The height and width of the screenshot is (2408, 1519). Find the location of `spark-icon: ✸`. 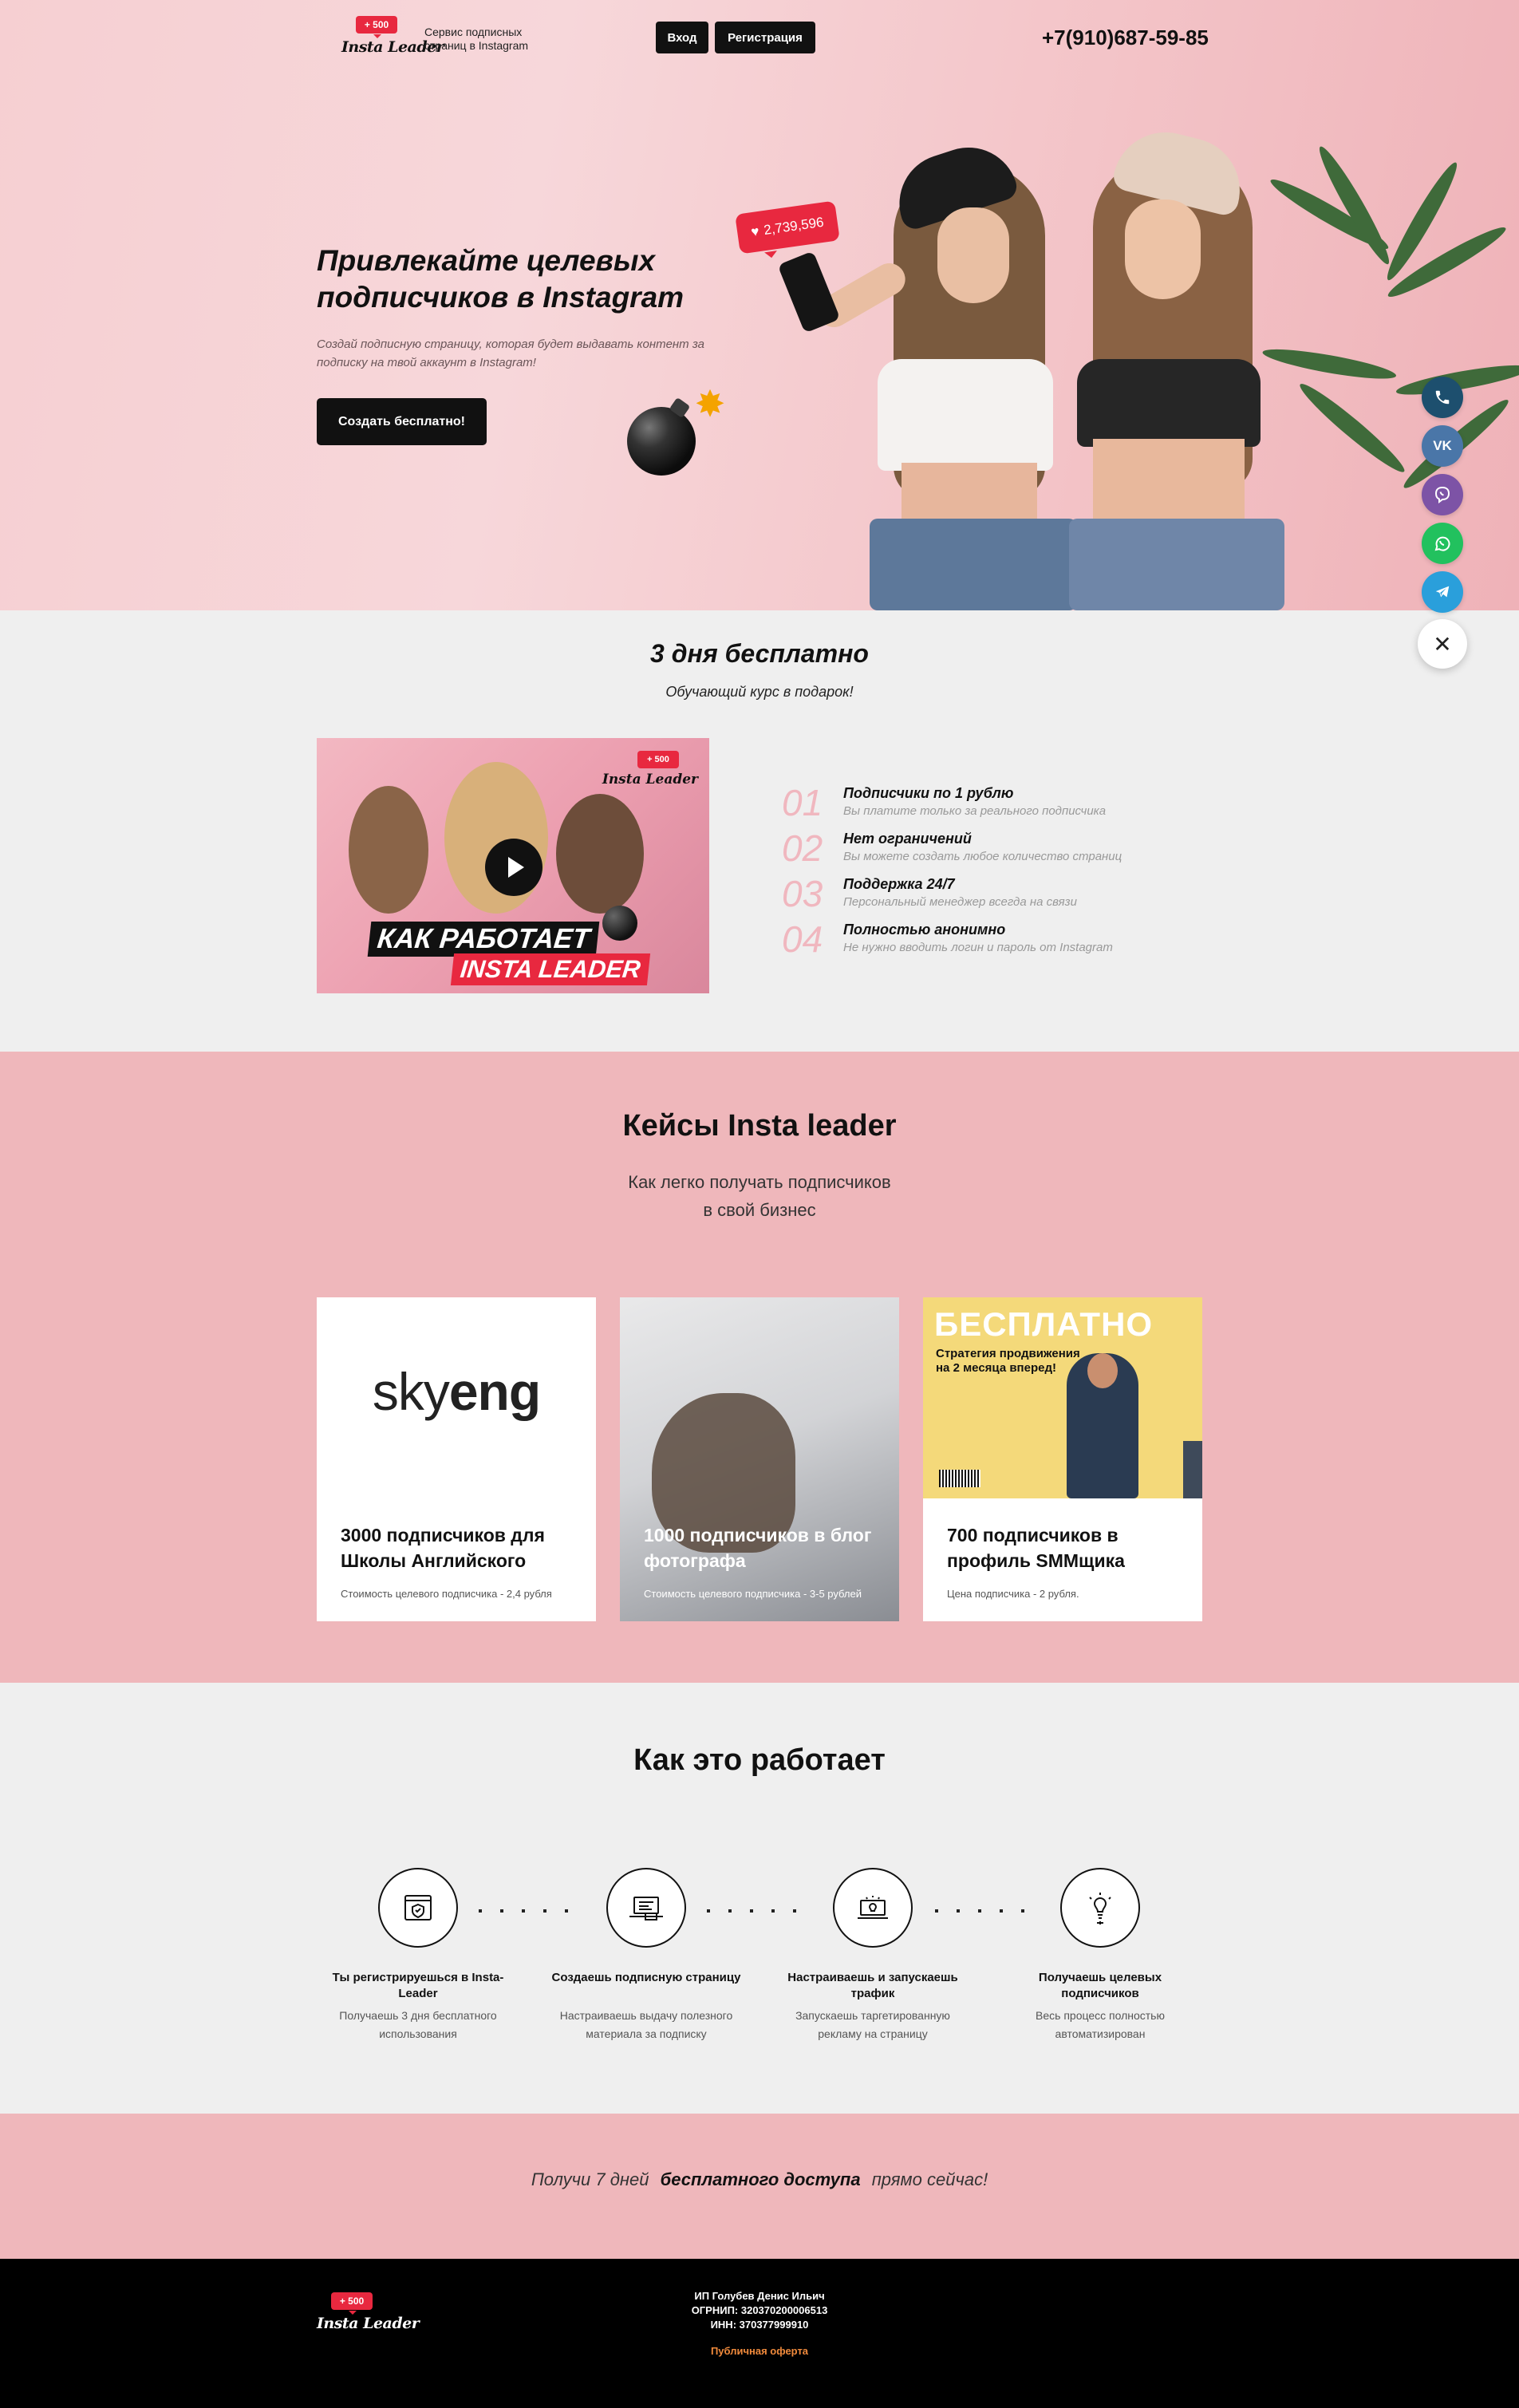

spark-icon: ✸ is located at coordinates (710, 403).